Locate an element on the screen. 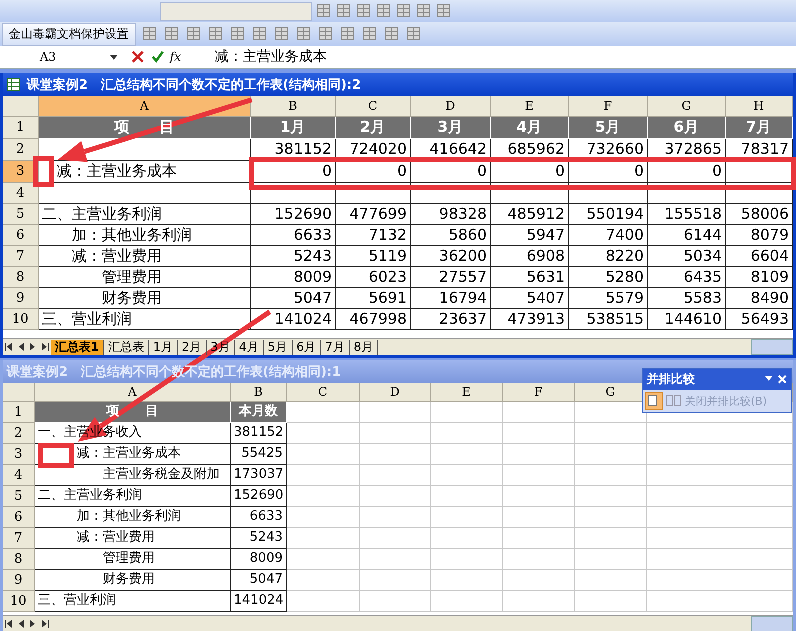 Image resolution: width=796 pixels, height=631 pixels. column-heading: 1月 is located at coordinates (293, 128).